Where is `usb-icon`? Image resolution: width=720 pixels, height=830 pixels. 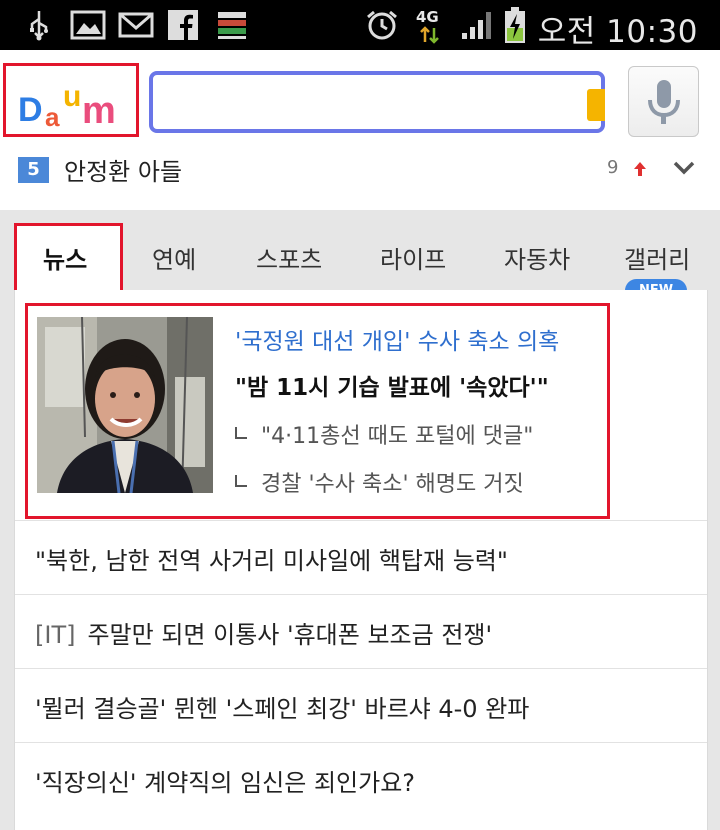
usb-icon is located at coordinates (39, 26).